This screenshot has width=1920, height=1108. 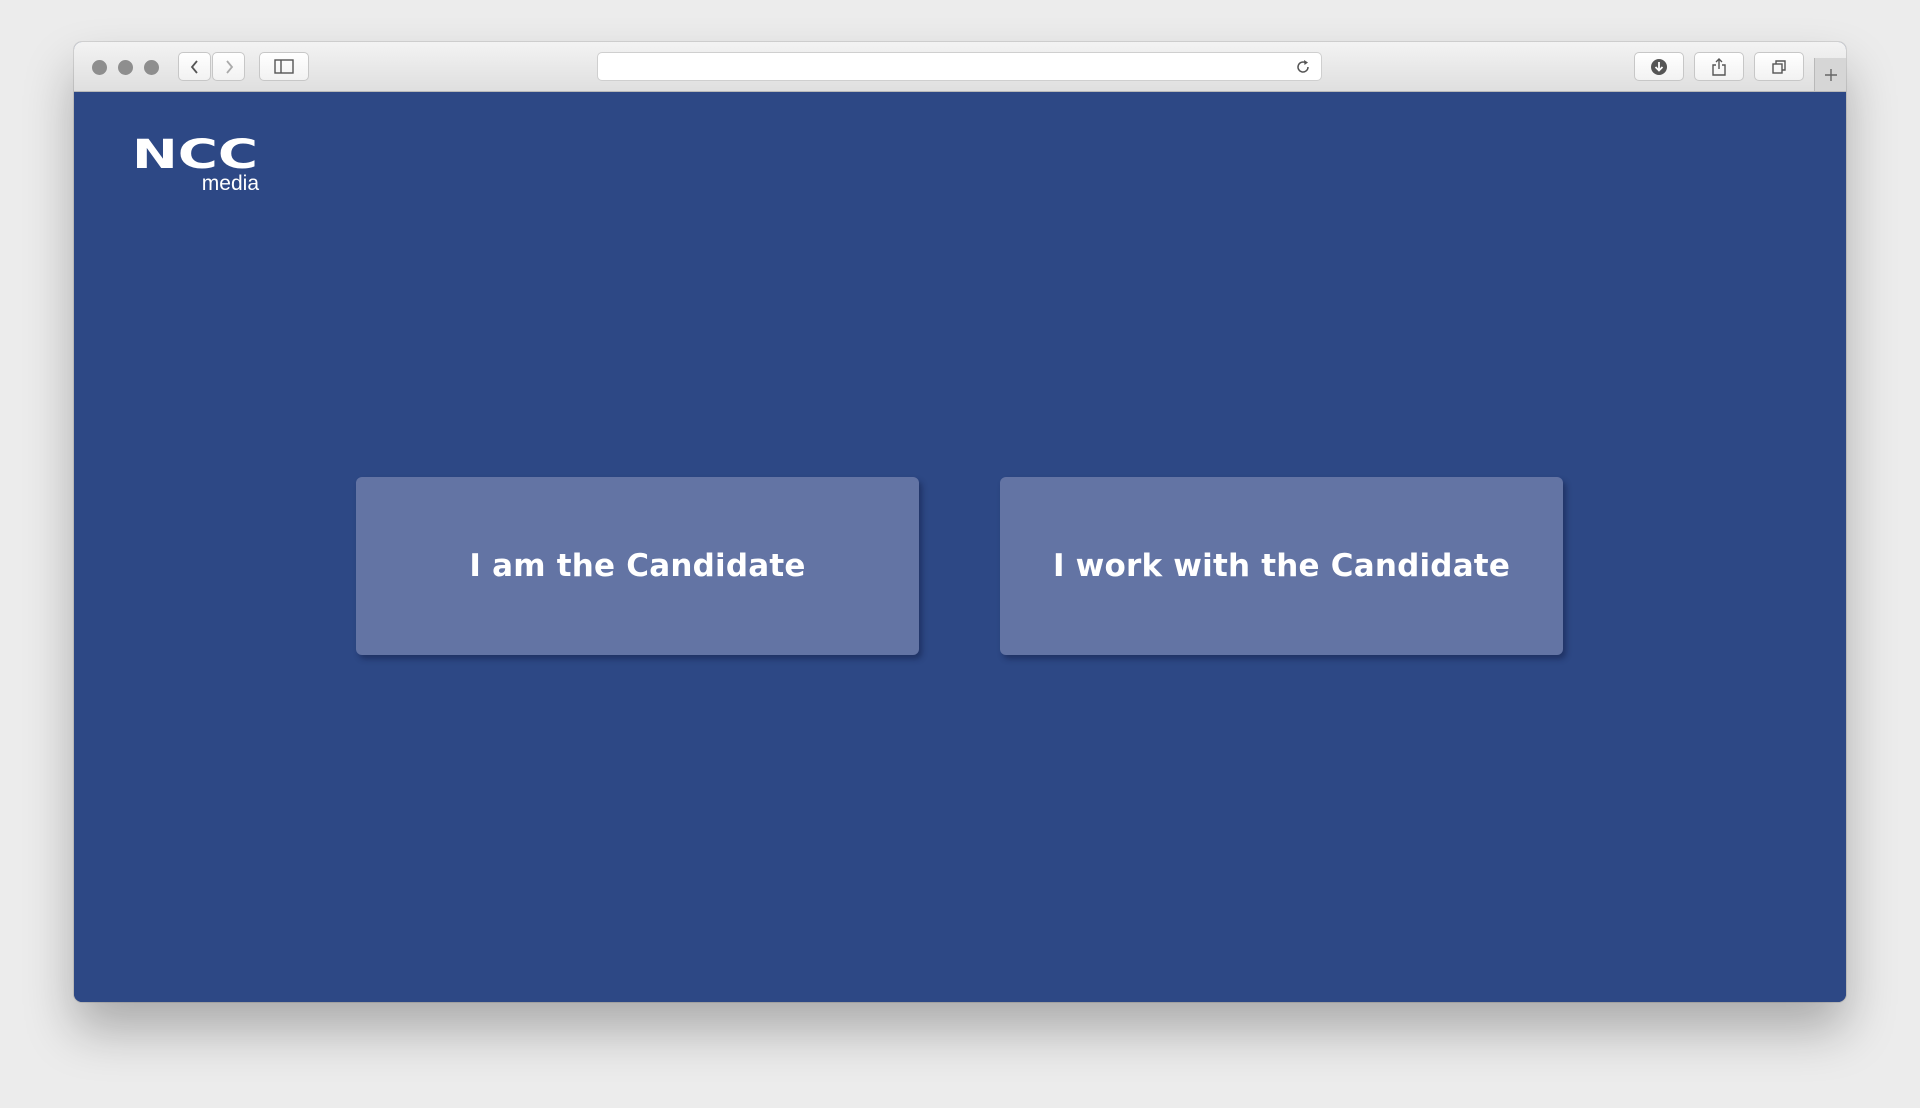 I want to click on back-button, so click(x=194, y=66).